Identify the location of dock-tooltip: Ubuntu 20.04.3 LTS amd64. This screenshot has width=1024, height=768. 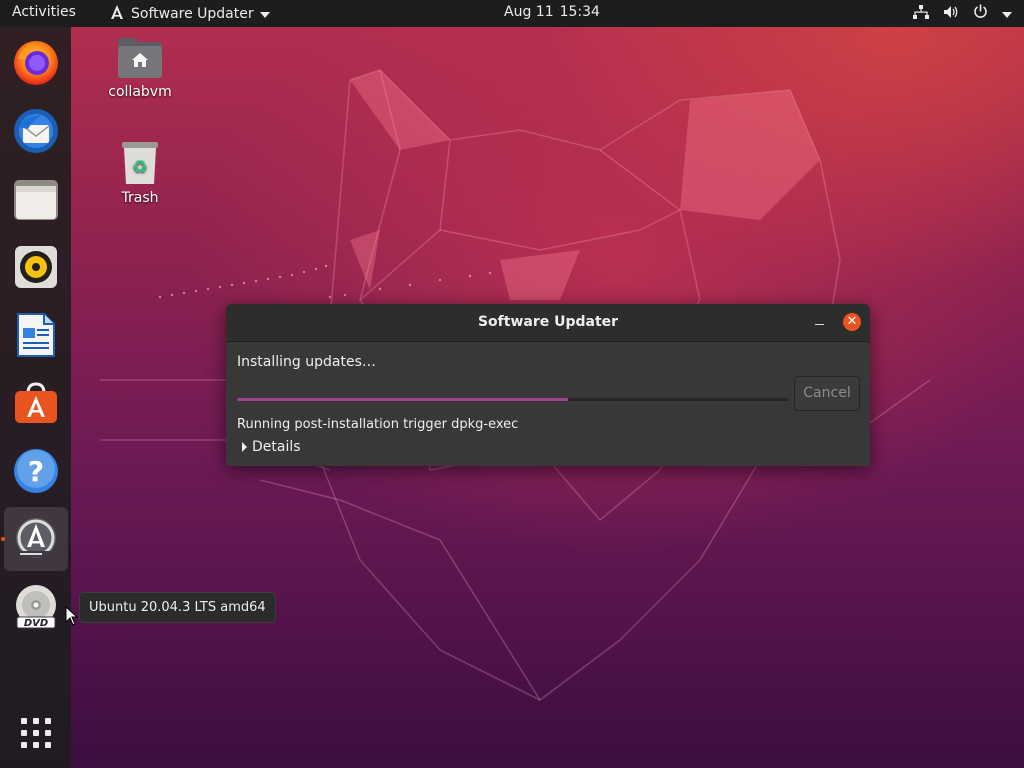
(177, 607).